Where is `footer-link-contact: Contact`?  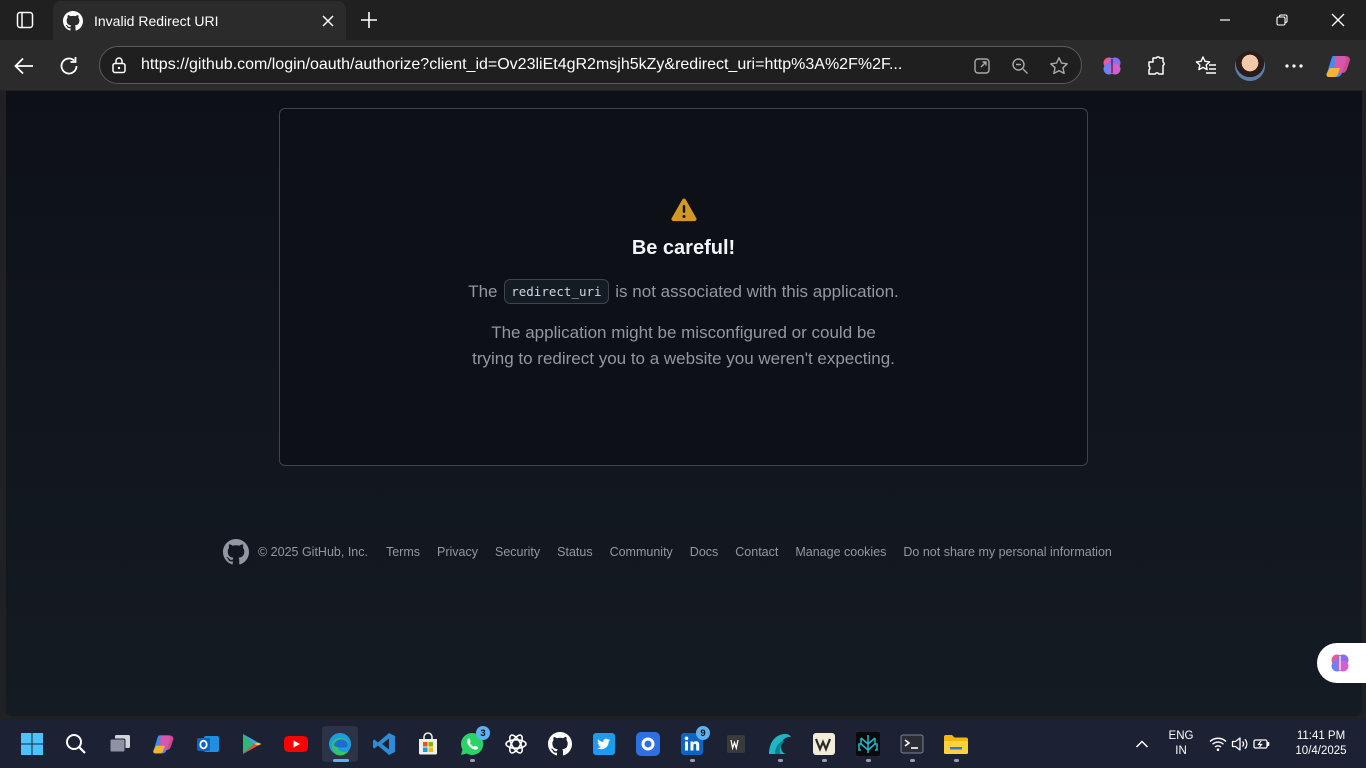
footer-link-contact: Contact is located at coordinates (756, 552).